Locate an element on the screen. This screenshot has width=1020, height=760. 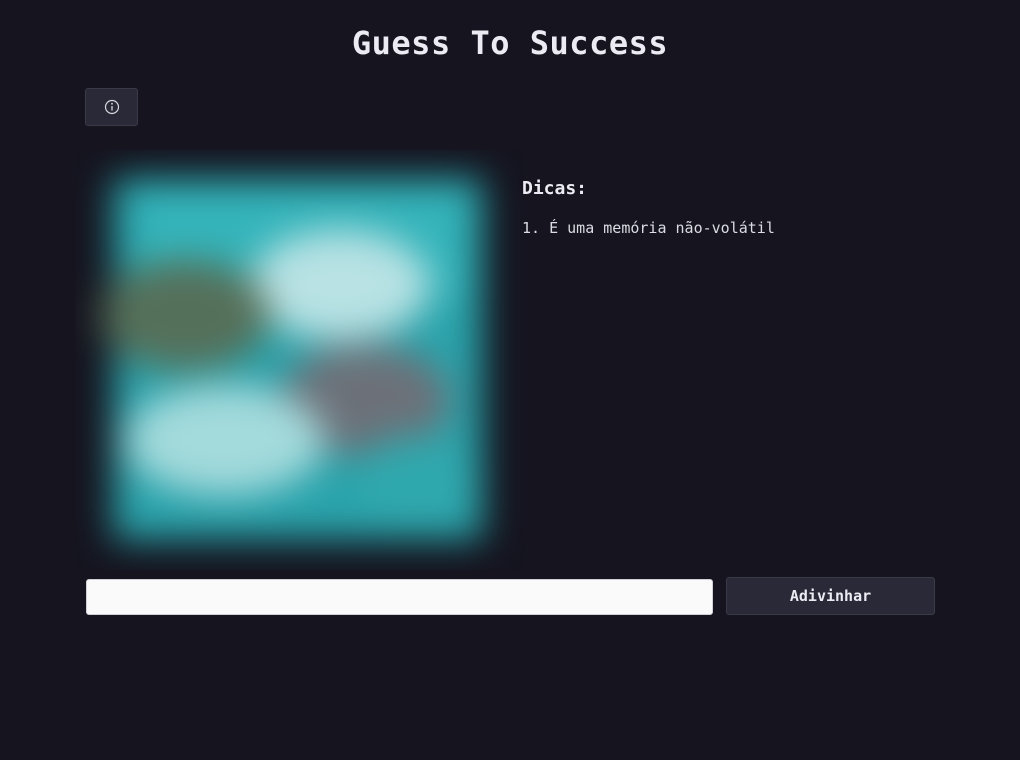
hints-title: Dicas: is located at coordinates (555, 188).